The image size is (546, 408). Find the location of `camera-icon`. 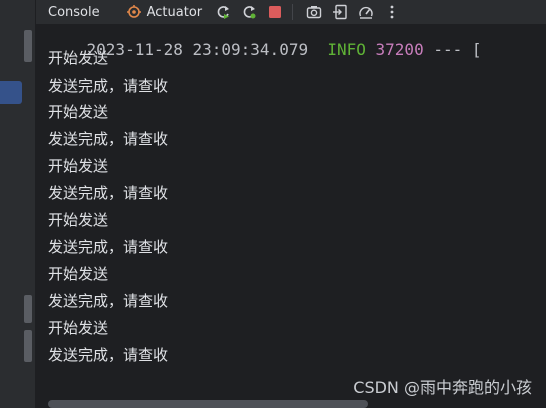

camera-icon is located at coordinates (314, 12).